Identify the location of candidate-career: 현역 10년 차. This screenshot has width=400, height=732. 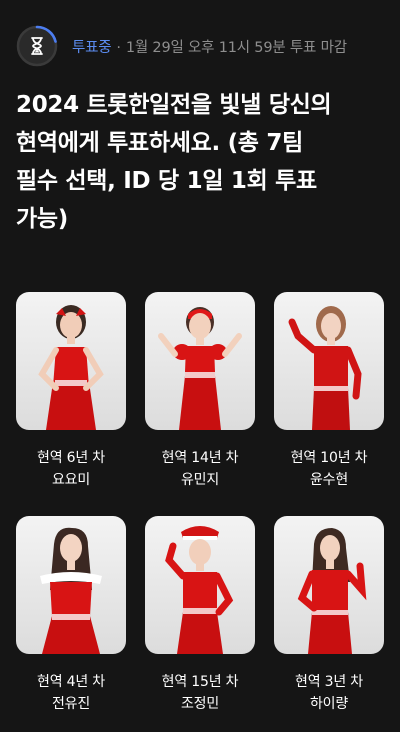
(329, 458).